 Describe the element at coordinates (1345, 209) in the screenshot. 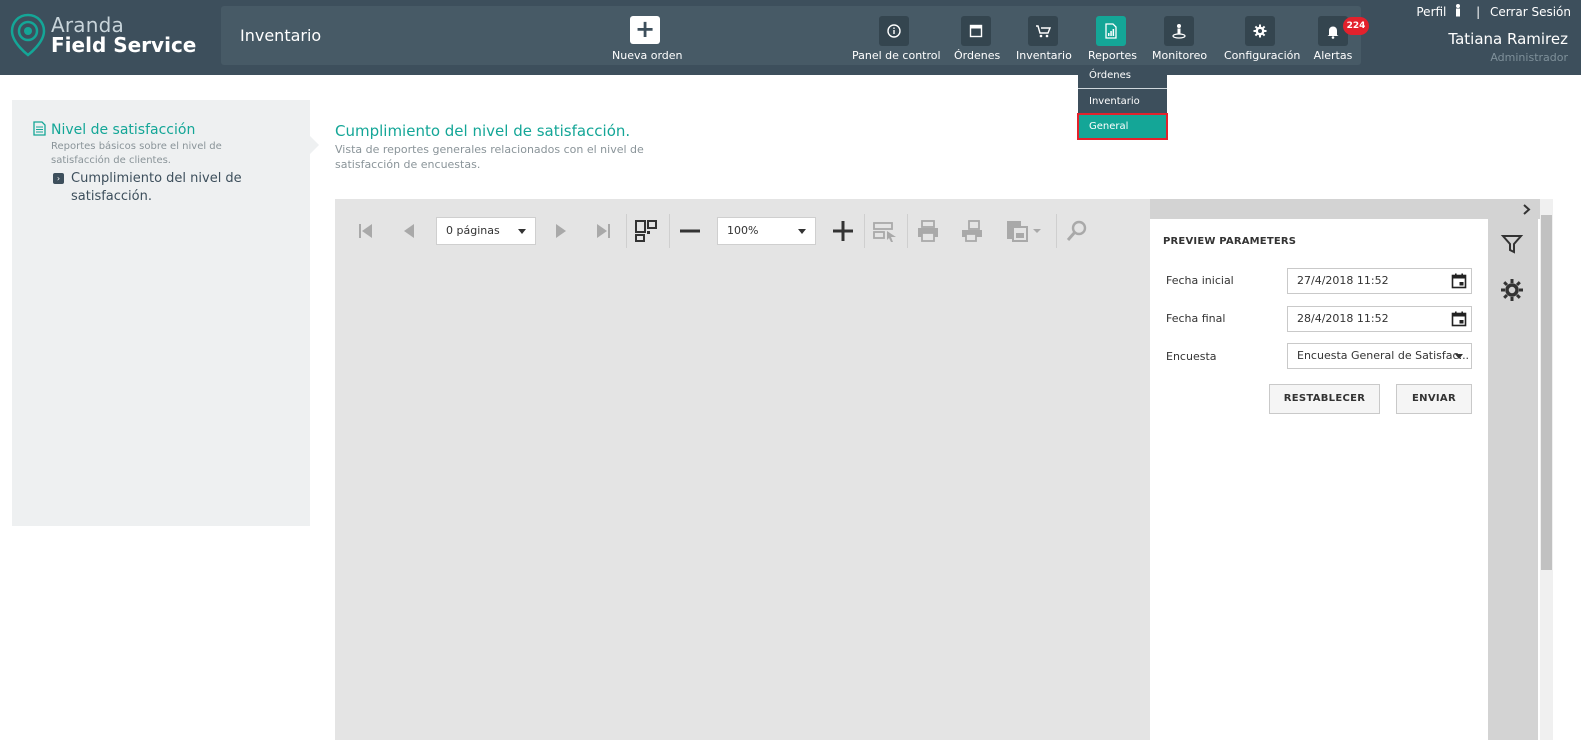

I see `parameters-panel-header` at that location.